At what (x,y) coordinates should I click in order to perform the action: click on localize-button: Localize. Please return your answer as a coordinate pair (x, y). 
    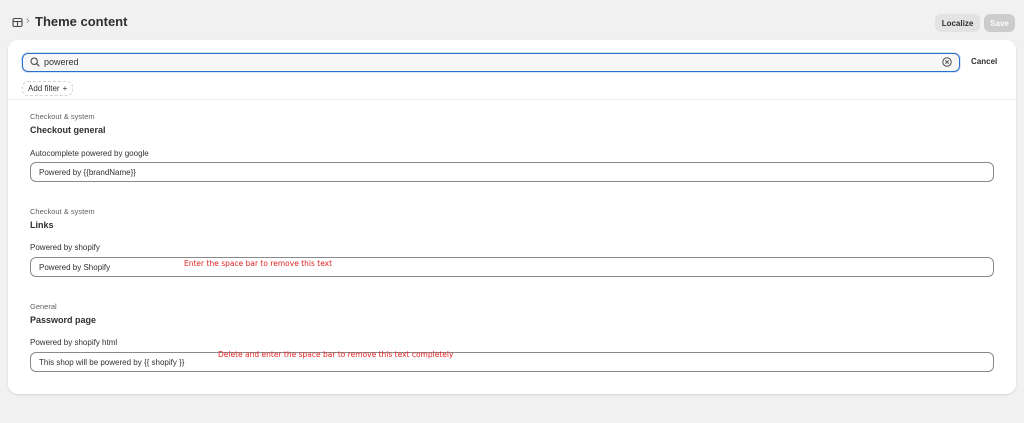
    Looking at the image, I should click on (957, 23).